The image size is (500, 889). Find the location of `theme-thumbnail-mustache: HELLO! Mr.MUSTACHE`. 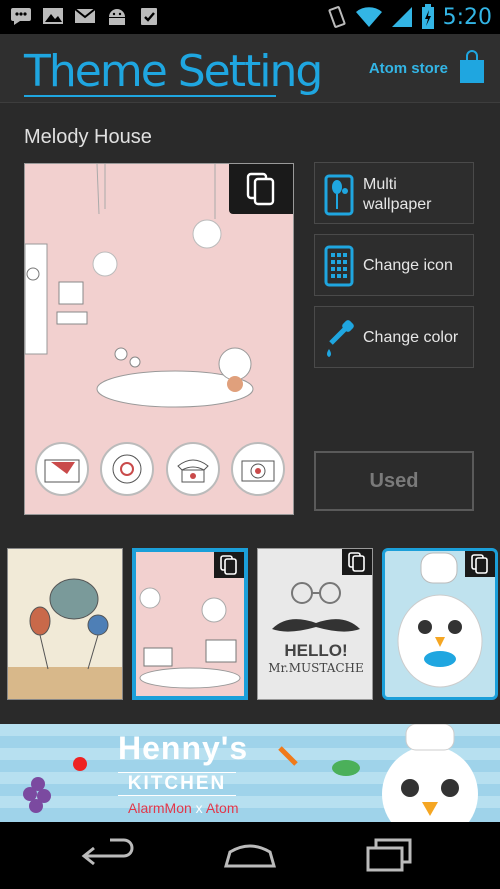

theme-thumbnail-mustache: HELLO! Mr.MUSTACHE is located at coordinates (315, 624).